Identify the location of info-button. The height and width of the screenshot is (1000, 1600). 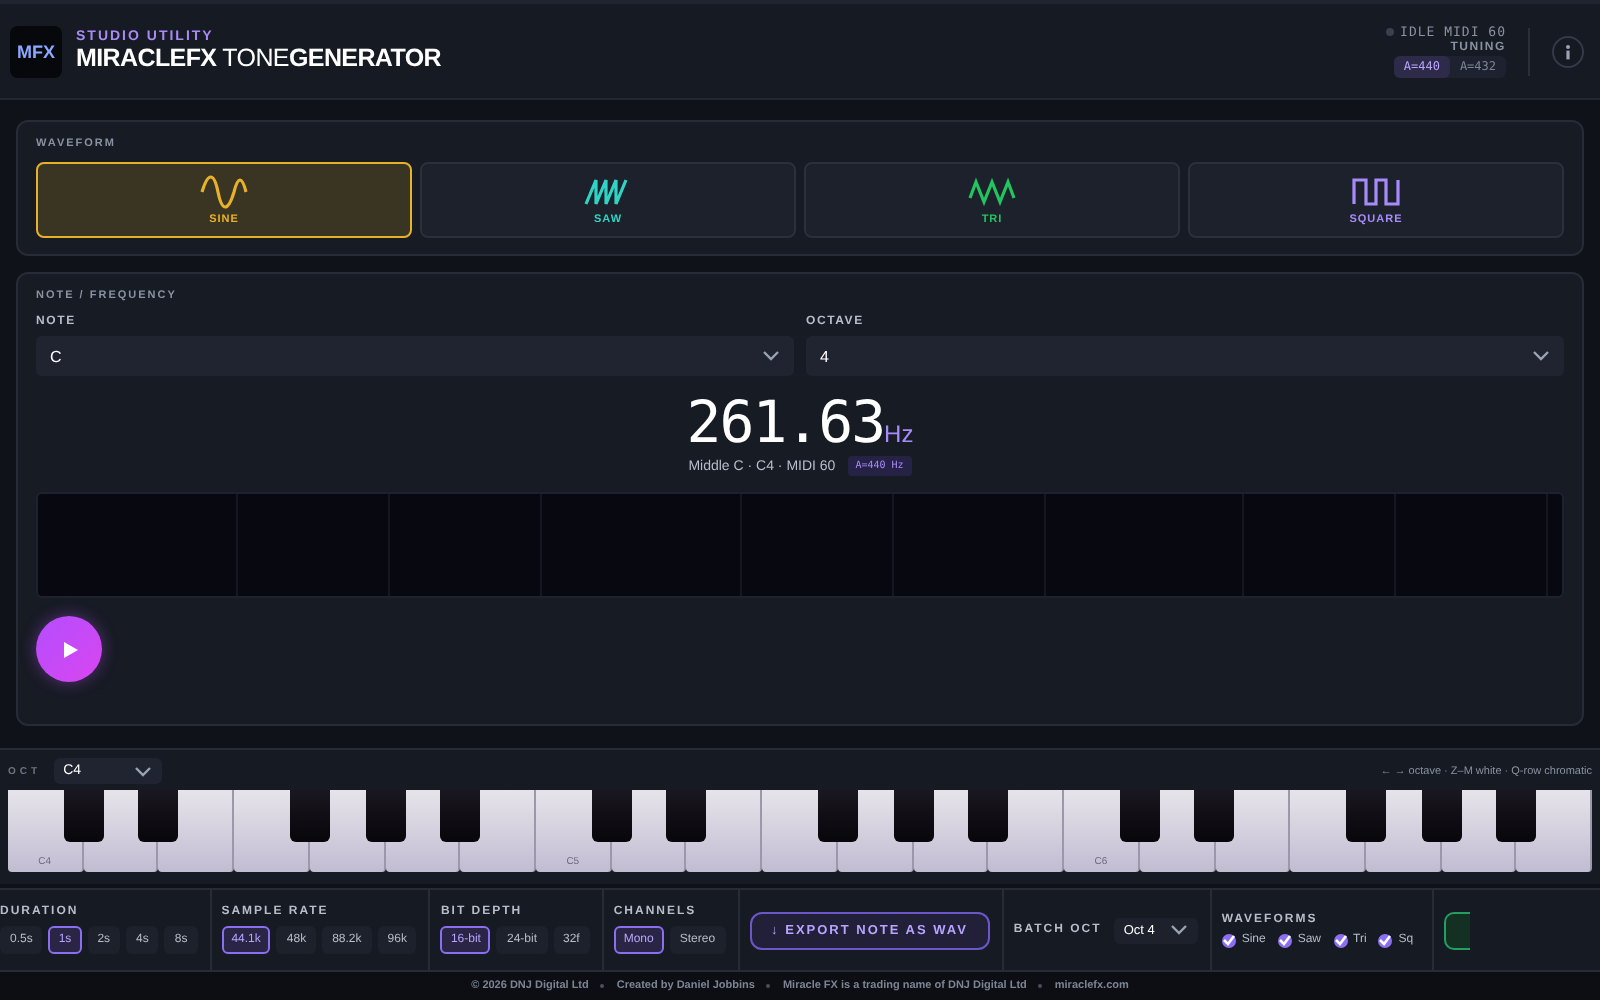
(1568, 51).